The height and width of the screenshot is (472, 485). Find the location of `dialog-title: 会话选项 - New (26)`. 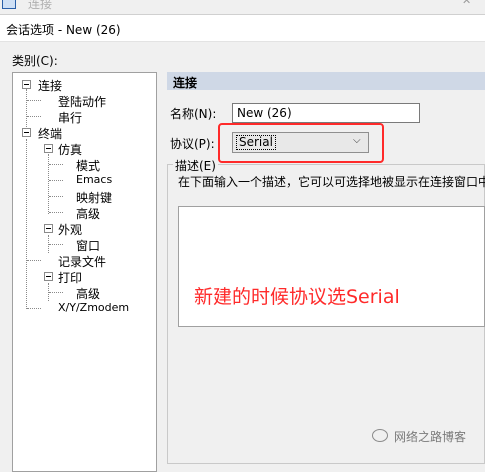

dialog-title: 会话选项 - New (26) is located at coordinates (63, 30).